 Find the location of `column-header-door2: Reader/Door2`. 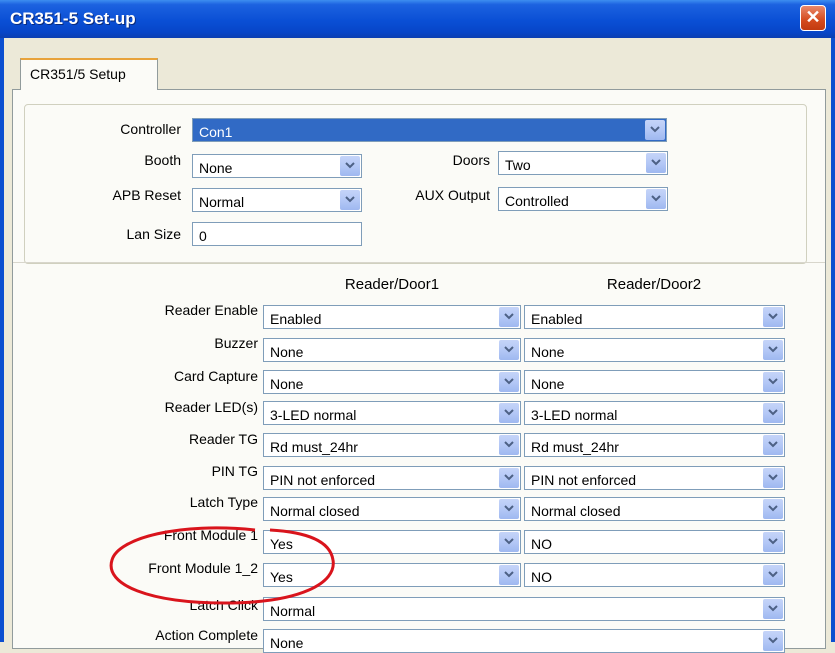

column-header-door2: Reader/Door2 is located at coordinates (654, 284).